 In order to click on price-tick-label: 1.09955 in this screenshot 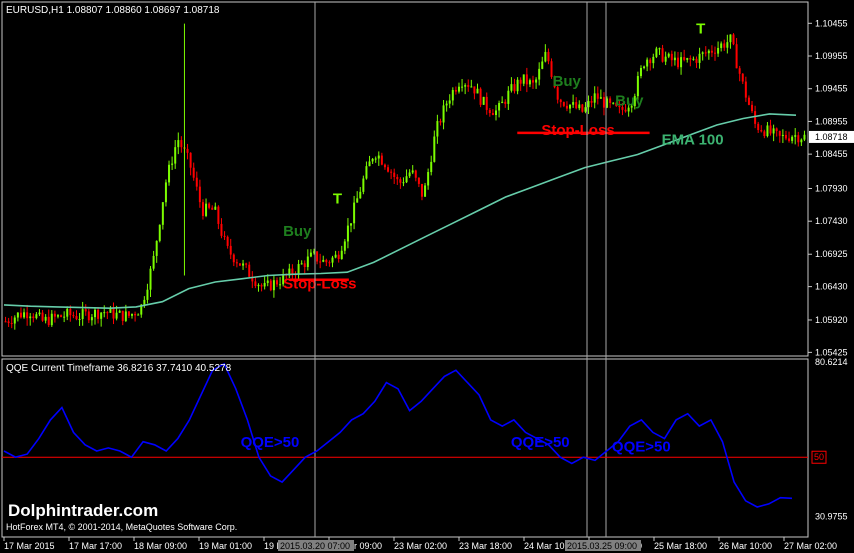, I will do `click(831, 56)`.